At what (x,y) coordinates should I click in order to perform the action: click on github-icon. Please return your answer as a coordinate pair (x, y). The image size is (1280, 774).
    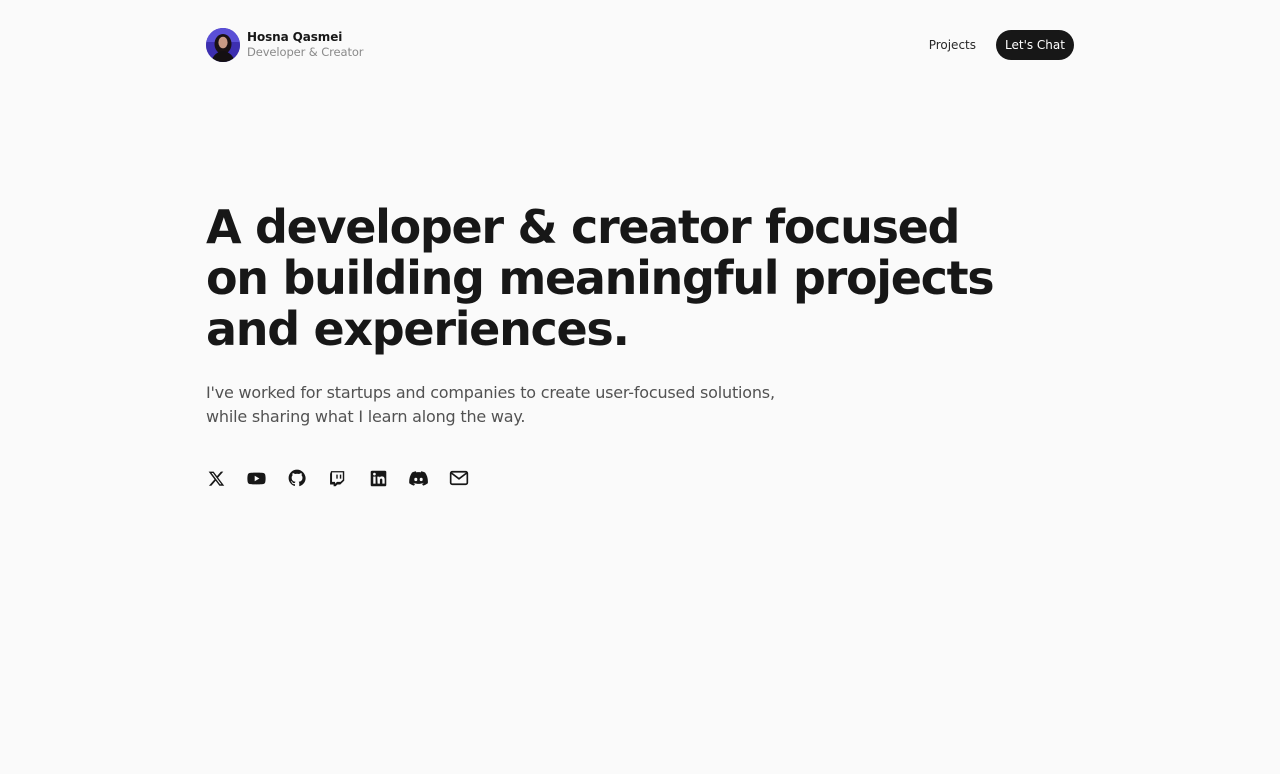
    Looking at the image, I should click on (297, 478).